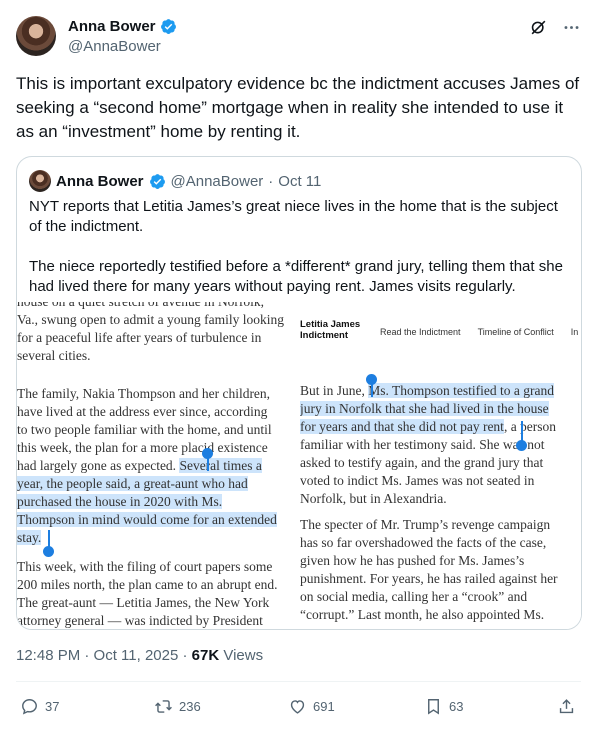 The image size is (597, 737). I want to click on quote-avatar, so click(40, 181).